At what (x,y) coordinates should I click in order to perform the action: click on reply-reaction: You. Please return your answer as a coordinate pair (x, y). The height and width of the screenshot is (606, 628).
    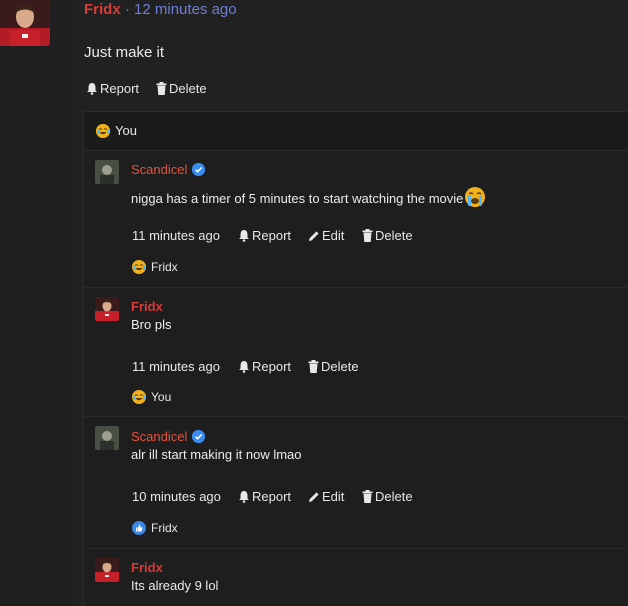
    Looking at the image, I should click on (151, 397).